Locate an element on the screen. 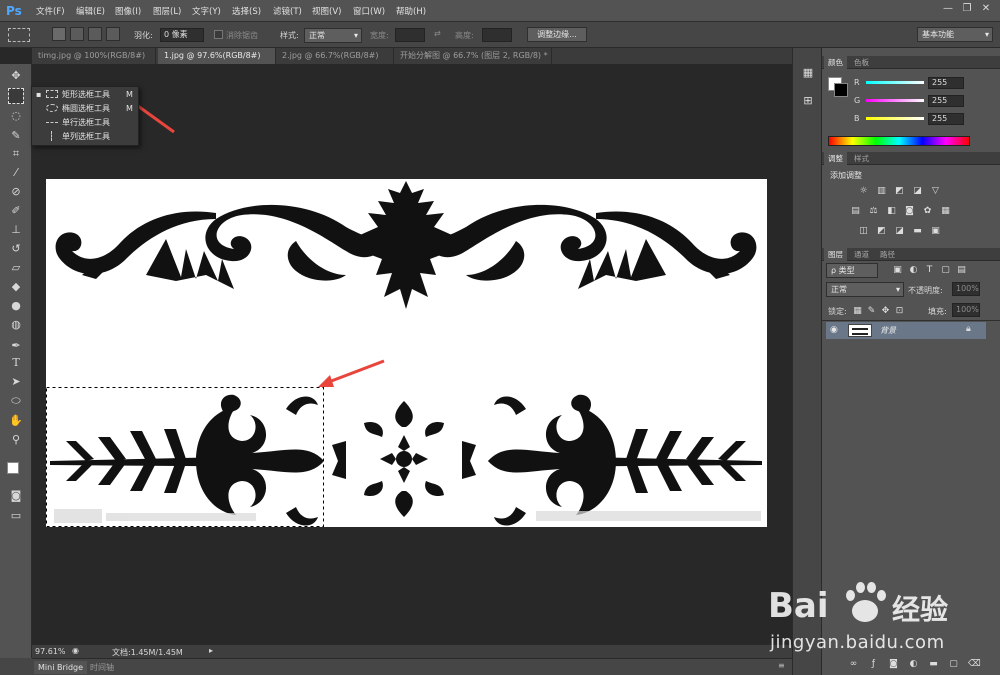  paint-bucket-icon: ◆ is located at coordinates (16, 287).